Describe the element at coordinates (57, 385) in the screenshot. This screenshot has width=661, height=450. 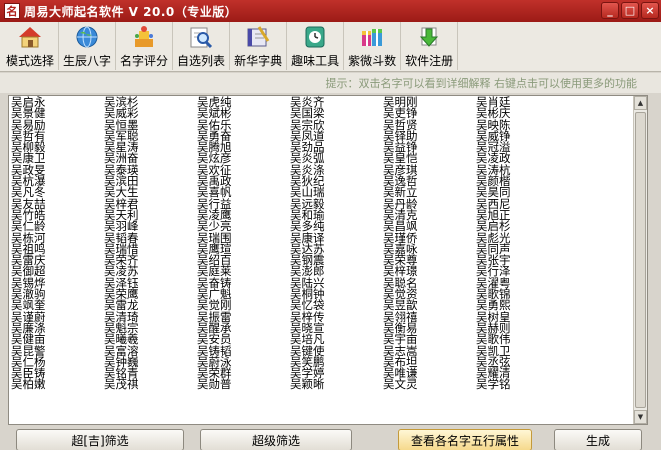
I see `name-item: 吴柏嫩` at that location.